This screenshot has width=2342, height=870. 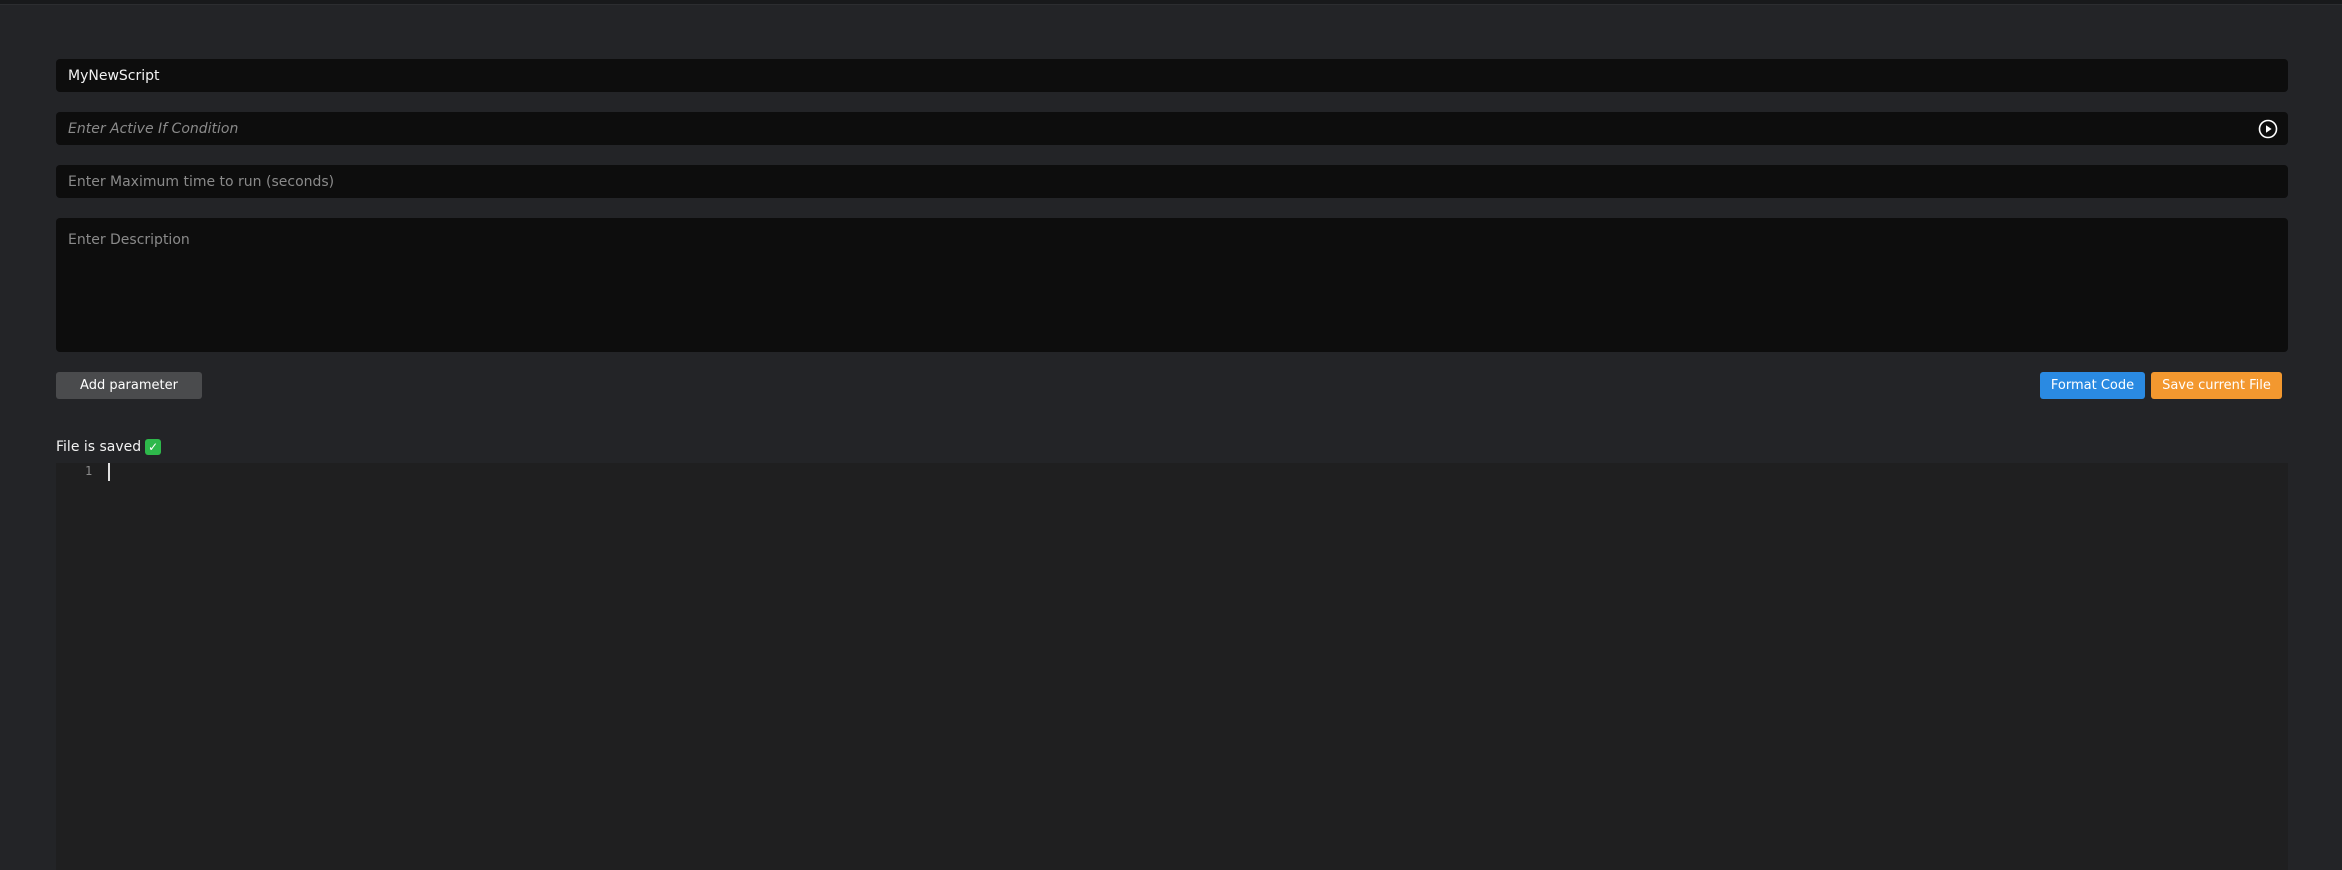 I want to click on editor-gutter: 1, so click(x=79, y=666).